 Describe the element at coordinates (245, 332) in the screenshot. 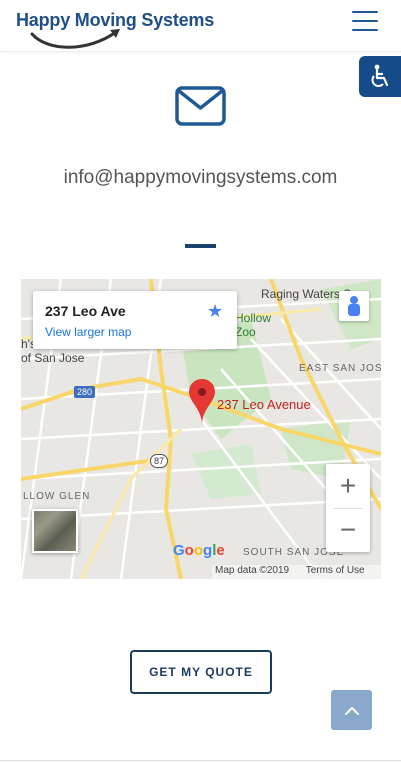

I see `map-label: Zoo` at that location.